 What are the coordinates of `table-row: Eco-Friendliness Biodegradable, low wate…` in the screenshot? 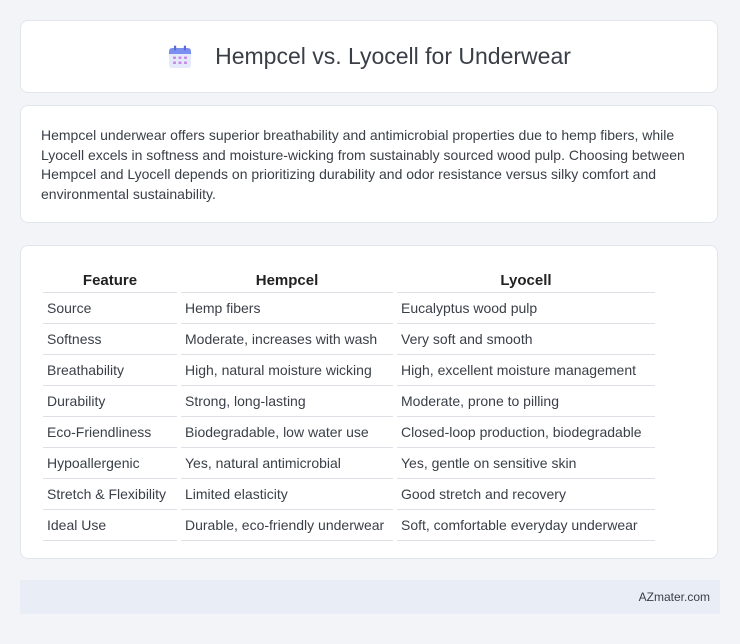 It's located at (349, 432).